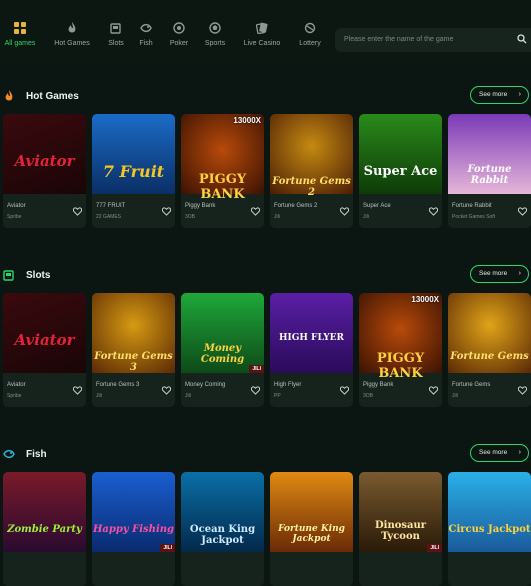  I want to click on game-name: Fortune Gems 2, so click(296, 206).